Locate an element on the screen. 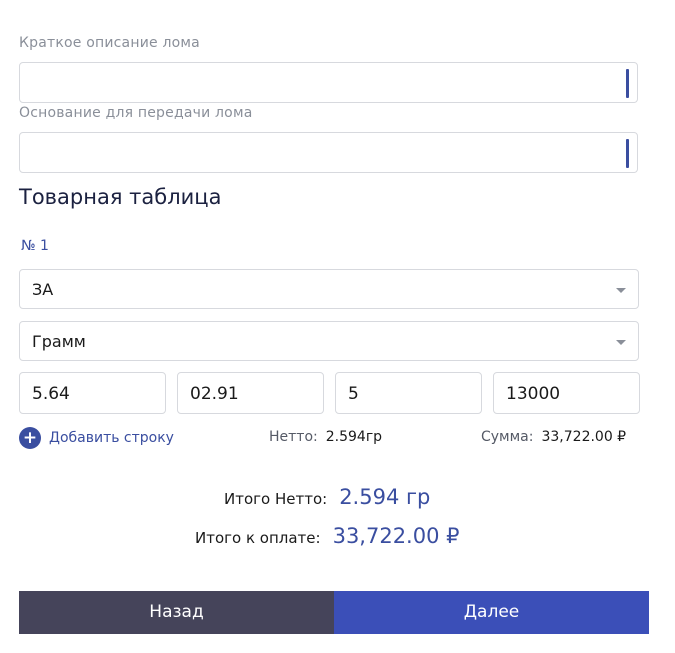 The image size is (675, 653). add-row-button: + Добавить строку is located at coordinates (96, 438).